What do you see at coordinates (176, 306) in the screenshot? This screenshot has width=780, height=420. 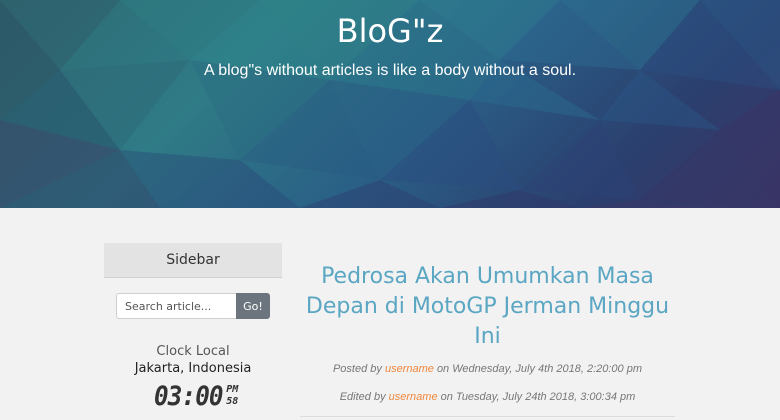 I see `search-input` at bounding box center [176, 306].